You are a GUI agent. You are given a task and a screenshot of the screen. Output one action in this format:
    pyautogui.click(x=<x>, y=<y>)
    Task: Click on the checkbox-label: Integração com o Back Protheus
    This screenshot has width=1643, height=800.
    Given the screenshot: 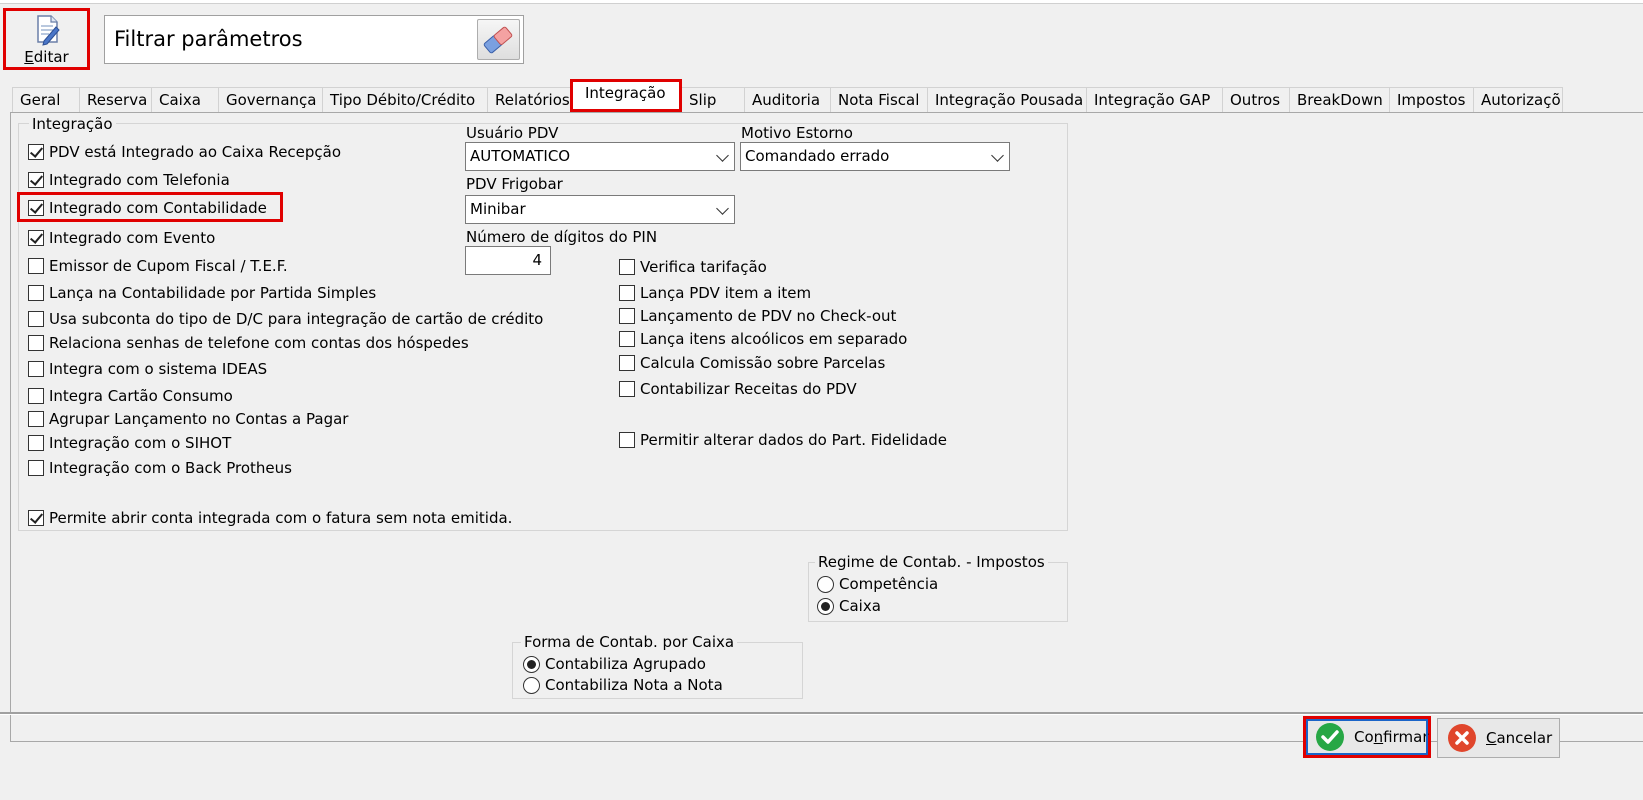 What is the action you would take?
    pyautogui.click(x=170, y=468)
    